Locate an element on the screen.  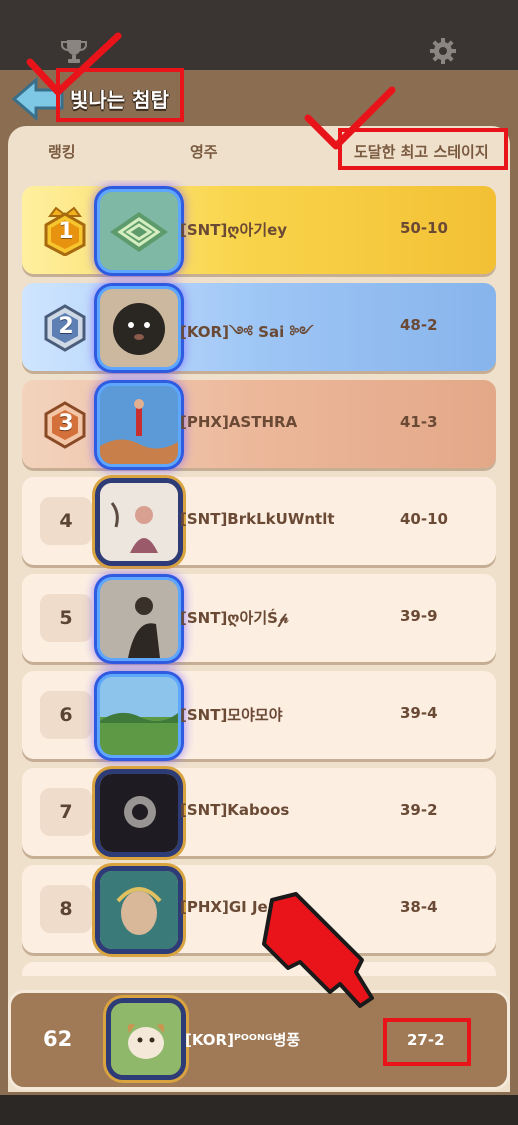
trophy-icon is located at coordinates (74, 51).